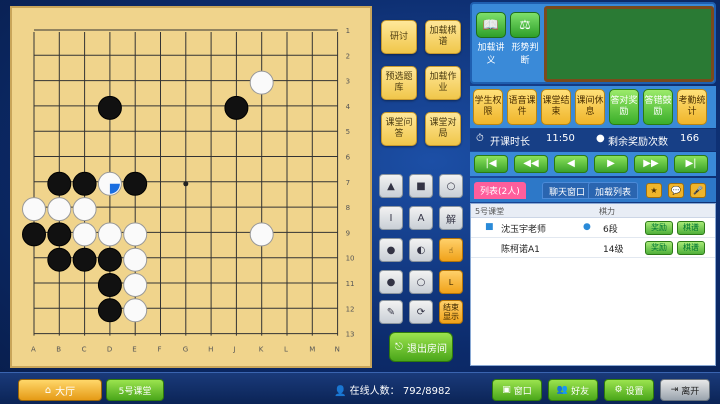 Image resolution: width=720 pixels, height=404 pixels. Describe the element at coordinates (134, 350) in the screenshot. I see `column-label: E` at that location.